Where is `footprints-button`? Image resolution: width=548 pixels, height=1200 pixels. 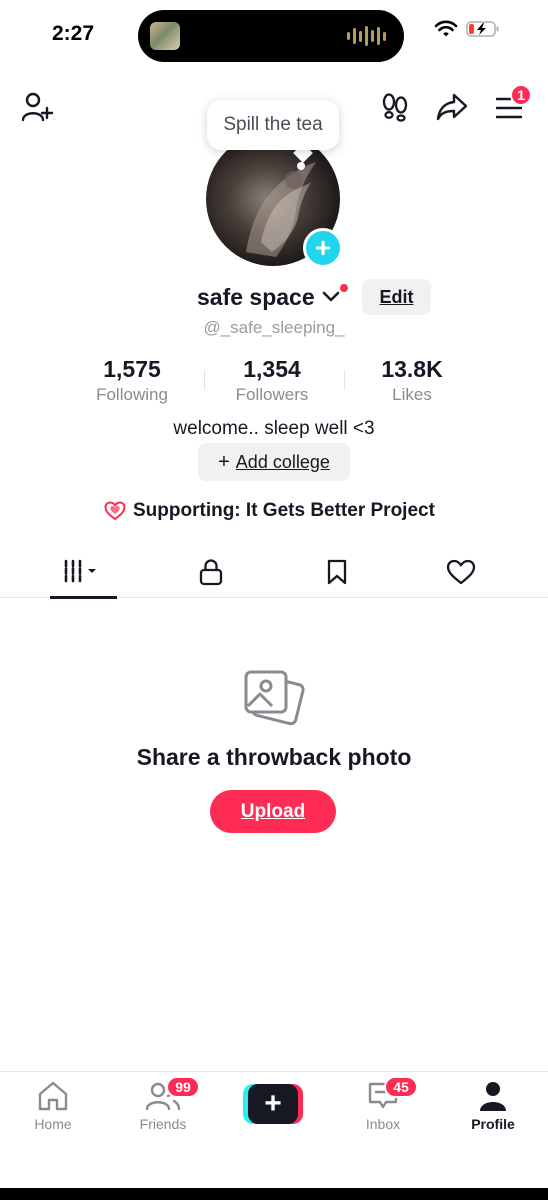 footprints-button is located at coordinates (395, 107).